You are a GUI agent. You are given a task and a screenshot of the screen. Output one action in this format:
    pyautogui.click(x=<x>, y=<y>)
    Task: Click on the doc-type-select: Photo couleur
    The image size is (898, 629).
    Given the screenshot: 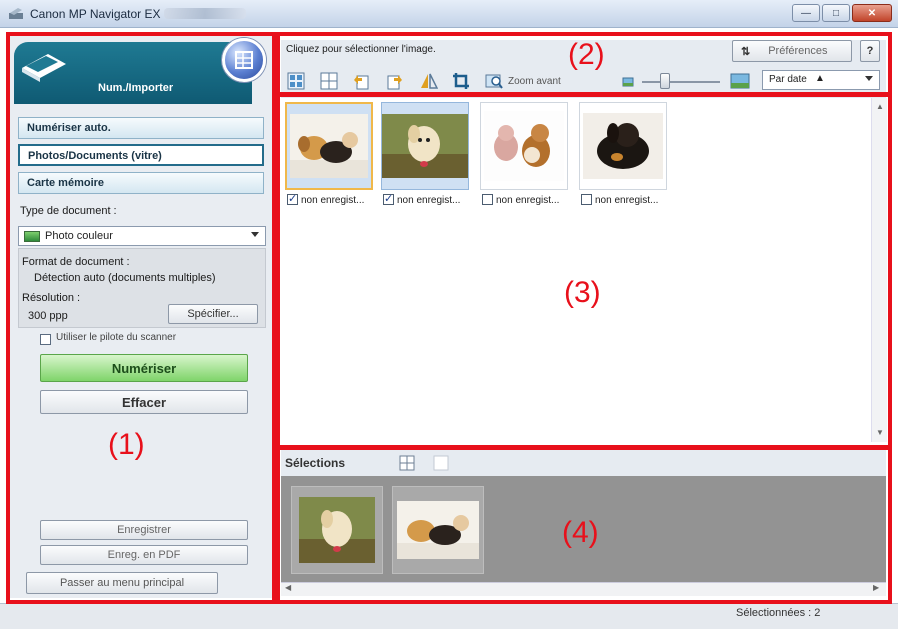 What is the action you would take?
    pyautogui.click(x=142, y=236)
    